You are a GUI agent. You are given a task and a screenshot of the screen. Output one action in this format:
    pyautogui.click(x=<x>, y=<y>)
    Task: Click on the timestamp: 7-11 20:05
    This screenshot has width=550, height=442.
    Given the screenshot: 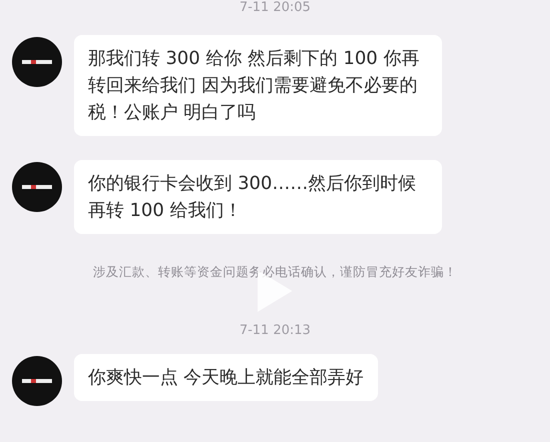 What is the action you would take?
    pyautogui.click(x=275, y=7)
    